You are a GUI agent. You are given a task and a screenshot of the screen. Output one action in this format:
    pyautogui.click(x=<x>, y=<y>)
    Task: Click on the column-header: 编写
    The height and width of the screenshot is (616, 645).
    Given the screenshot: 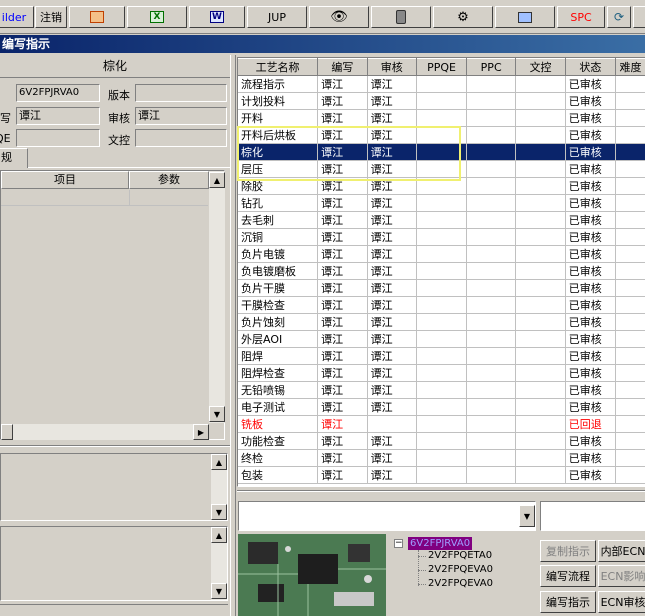 What is the action you would take?
    pyautogui.click(x=342, y=67)
    